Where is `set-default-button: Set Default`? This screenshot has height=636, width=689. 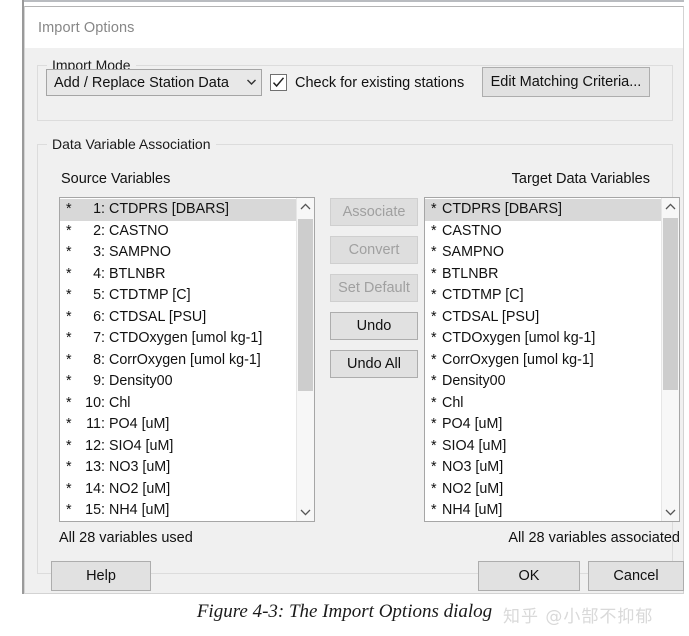 set-default-button: Set Default is located at coordinates (374, 288).